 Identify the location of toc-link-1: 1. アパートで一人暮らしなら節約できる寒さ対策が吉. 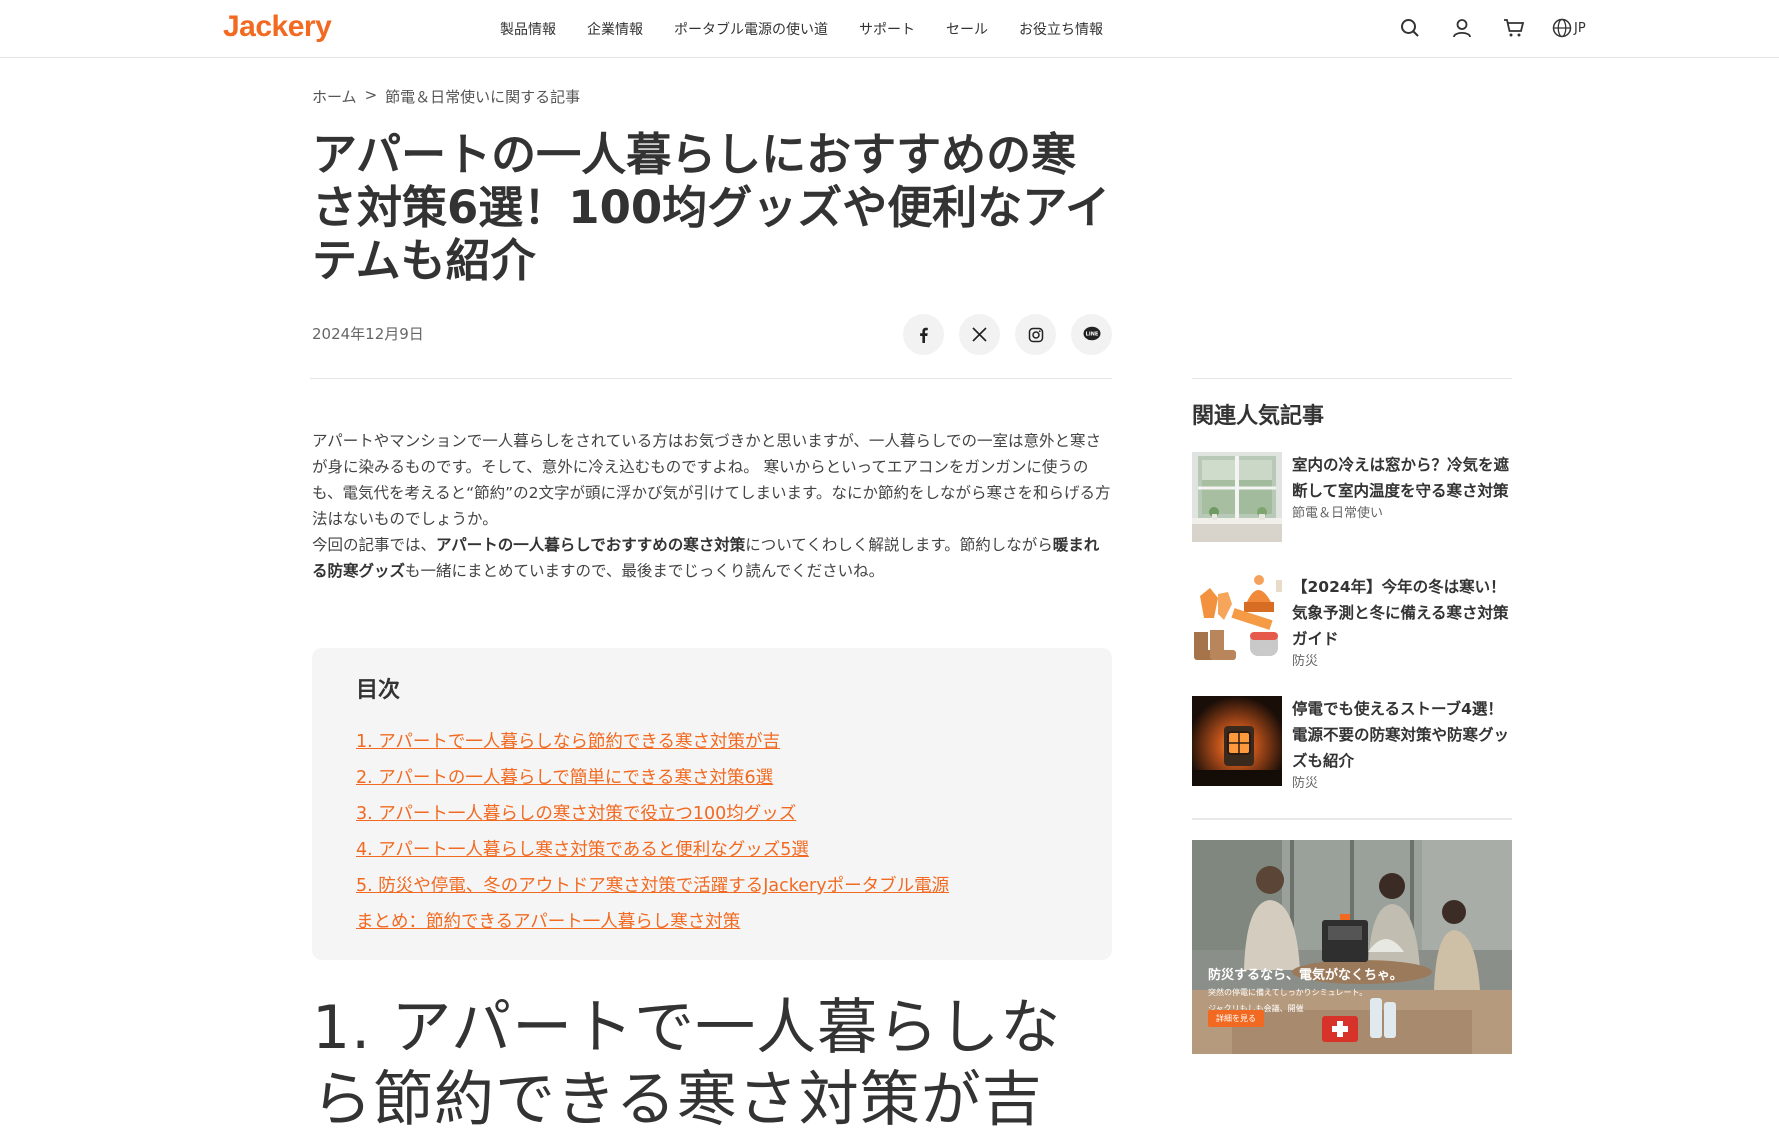
(652, 742).